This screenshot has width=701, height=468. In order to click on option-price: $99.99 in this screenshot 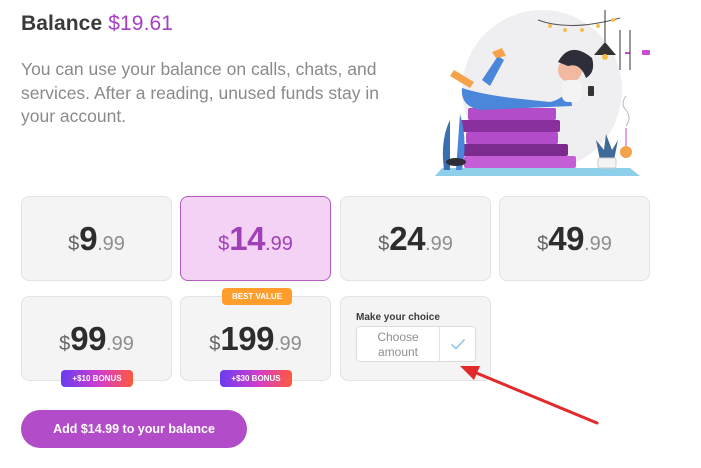, I will do `click(96, 338)`.